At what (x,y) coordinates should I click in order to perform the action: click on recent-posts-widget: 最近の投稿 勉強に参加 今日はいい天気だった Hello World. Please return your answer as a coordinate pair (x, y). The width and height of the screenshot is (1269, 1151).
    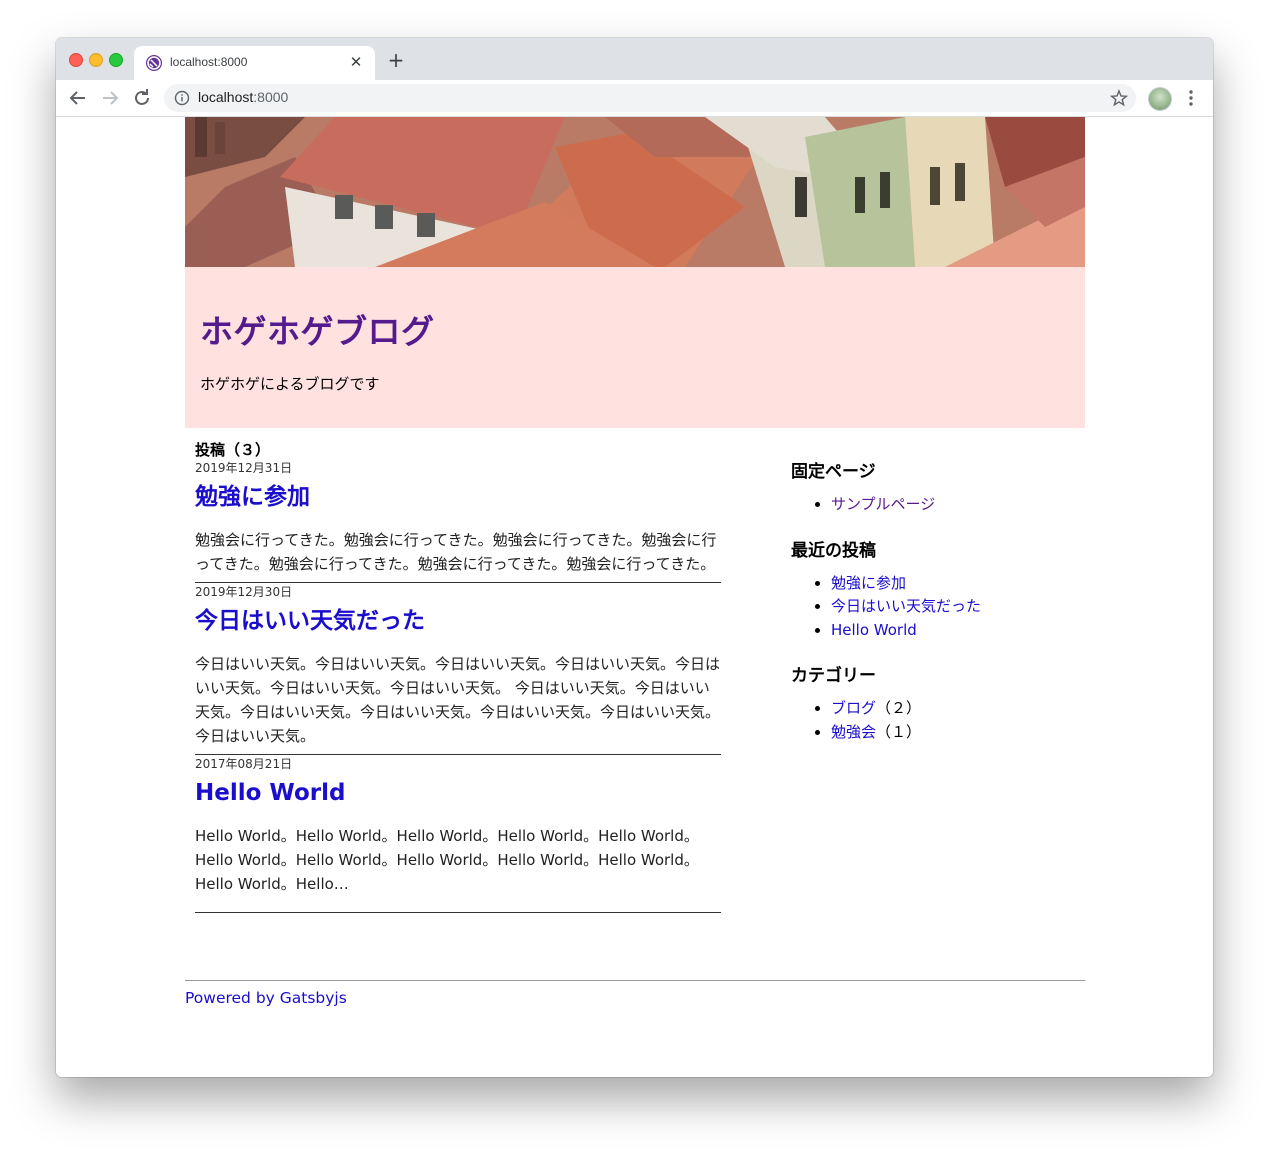
    Looking at the image, I should click on (941, 589).